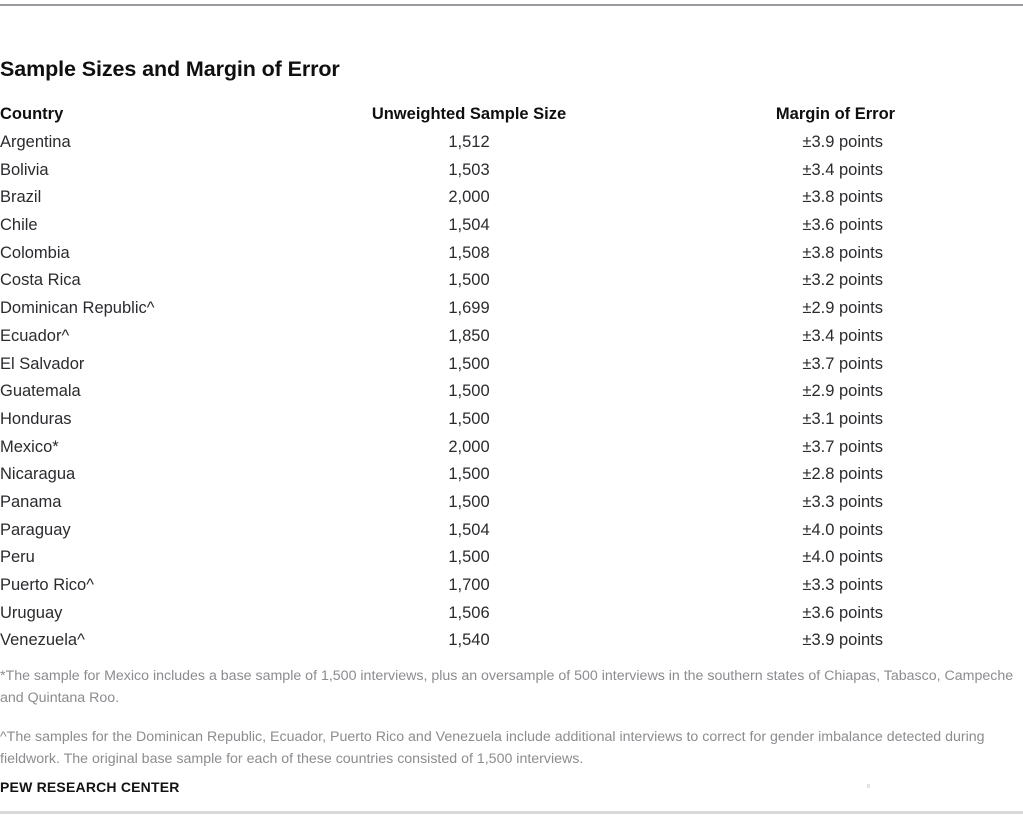 This screenshot has height=825, width=1023. I want to click on cell-country: Argentina, so click(35, 142).